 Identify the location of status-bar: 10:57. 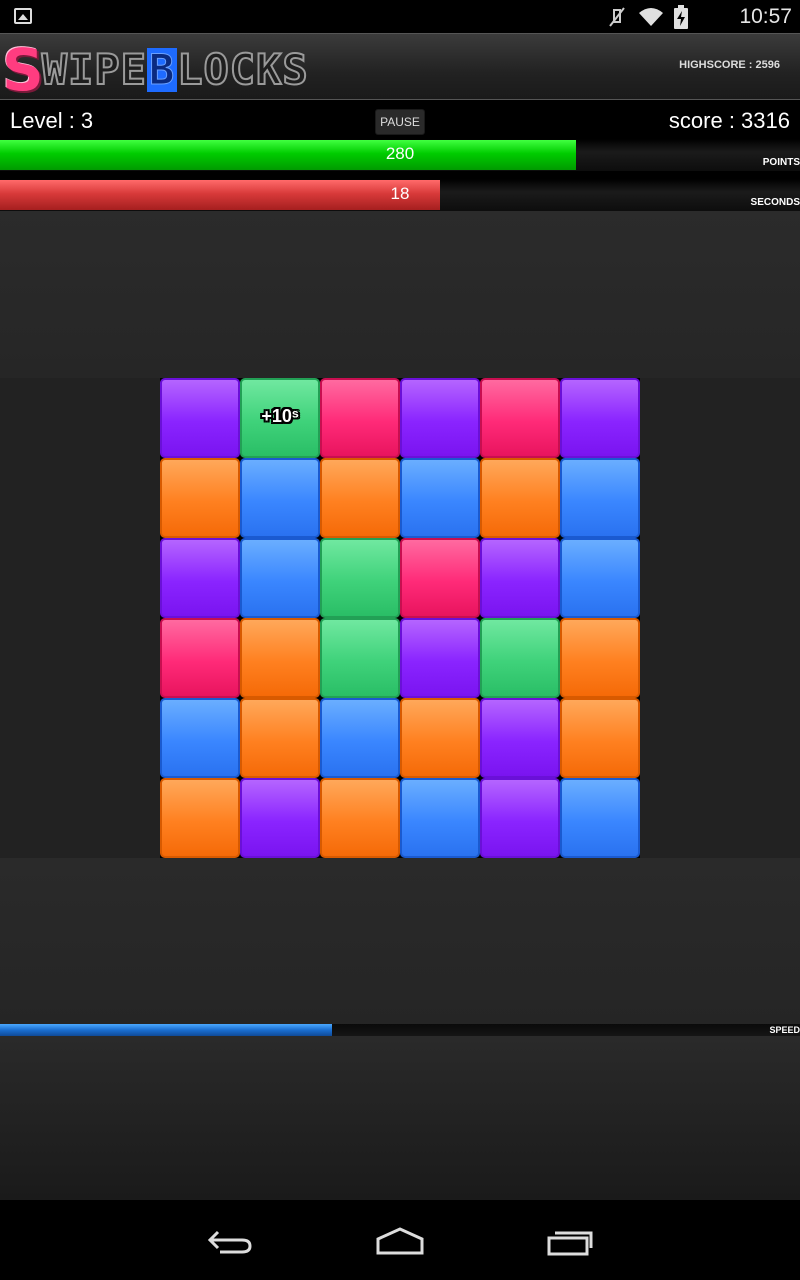
(400, 16).